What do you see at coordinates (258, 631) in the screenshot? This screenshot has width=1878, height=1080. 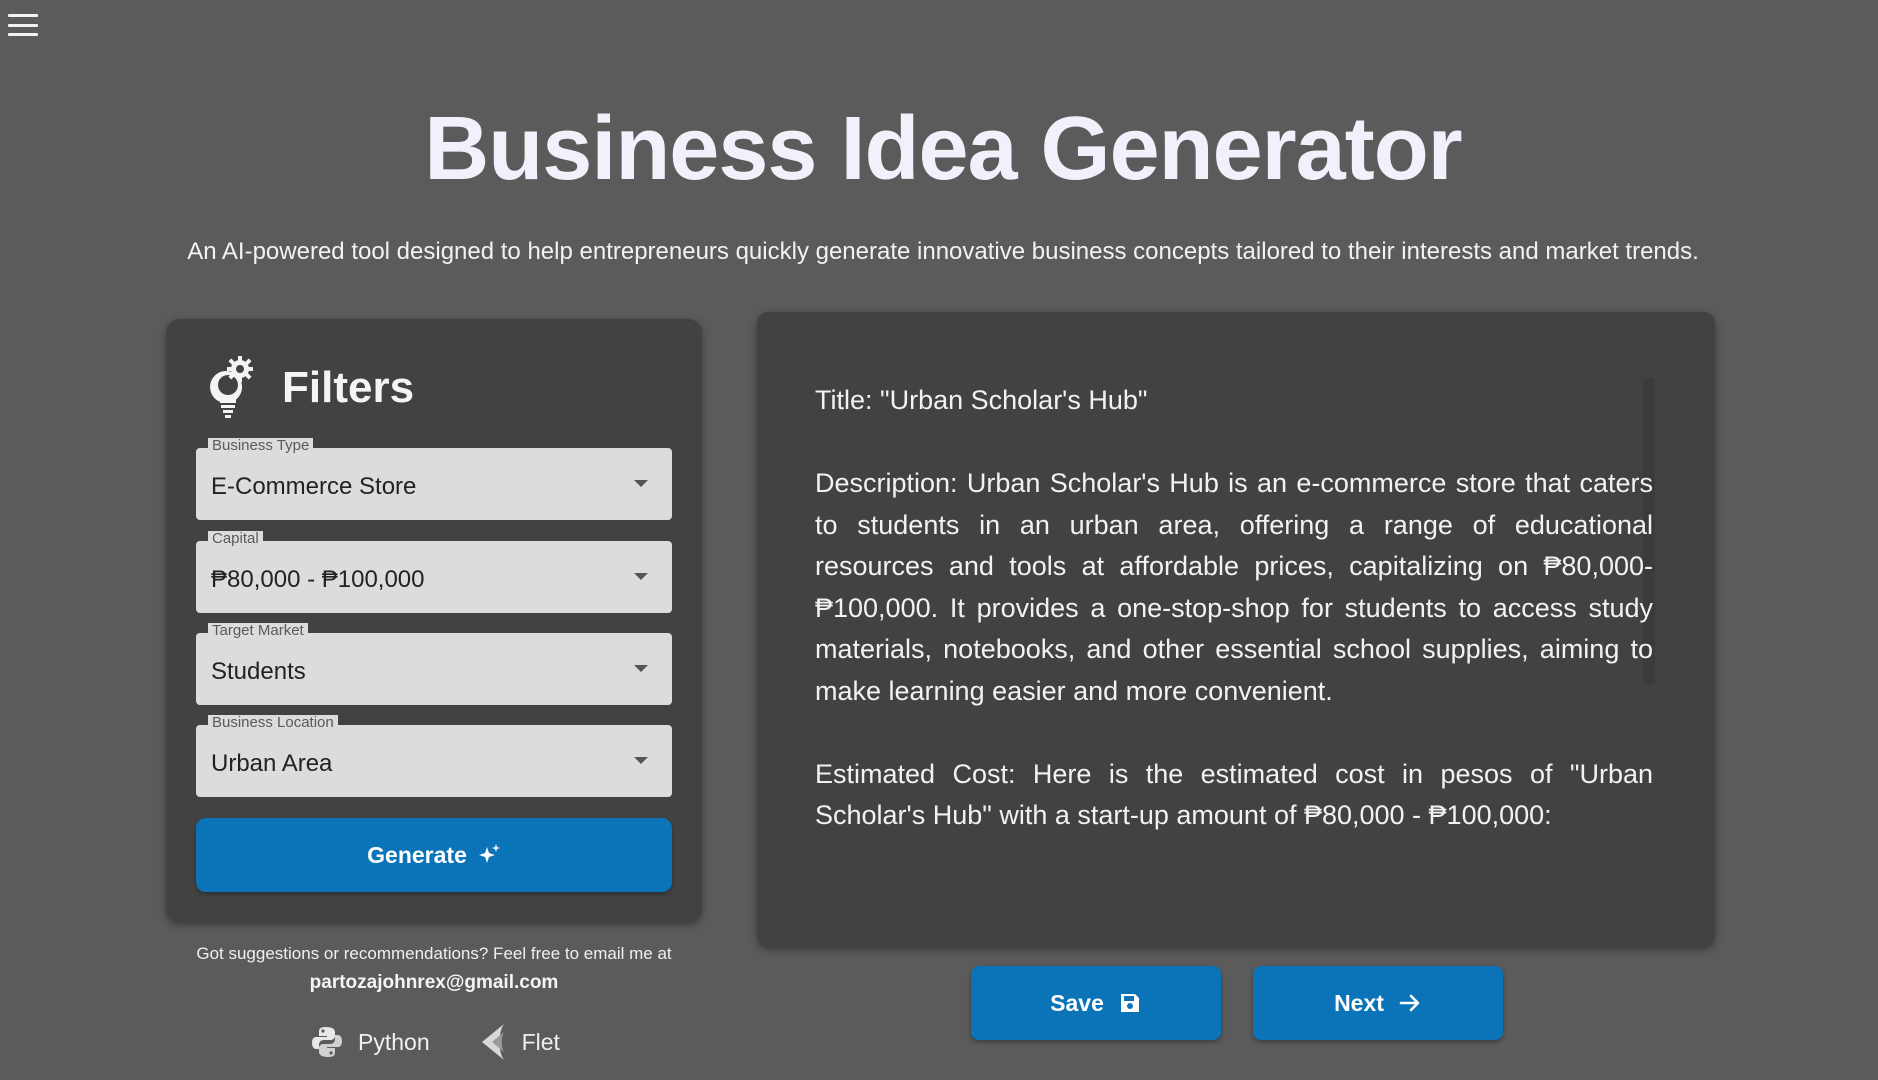 I see `dropdown-label: Target Market` at bounding box center [258, 631].